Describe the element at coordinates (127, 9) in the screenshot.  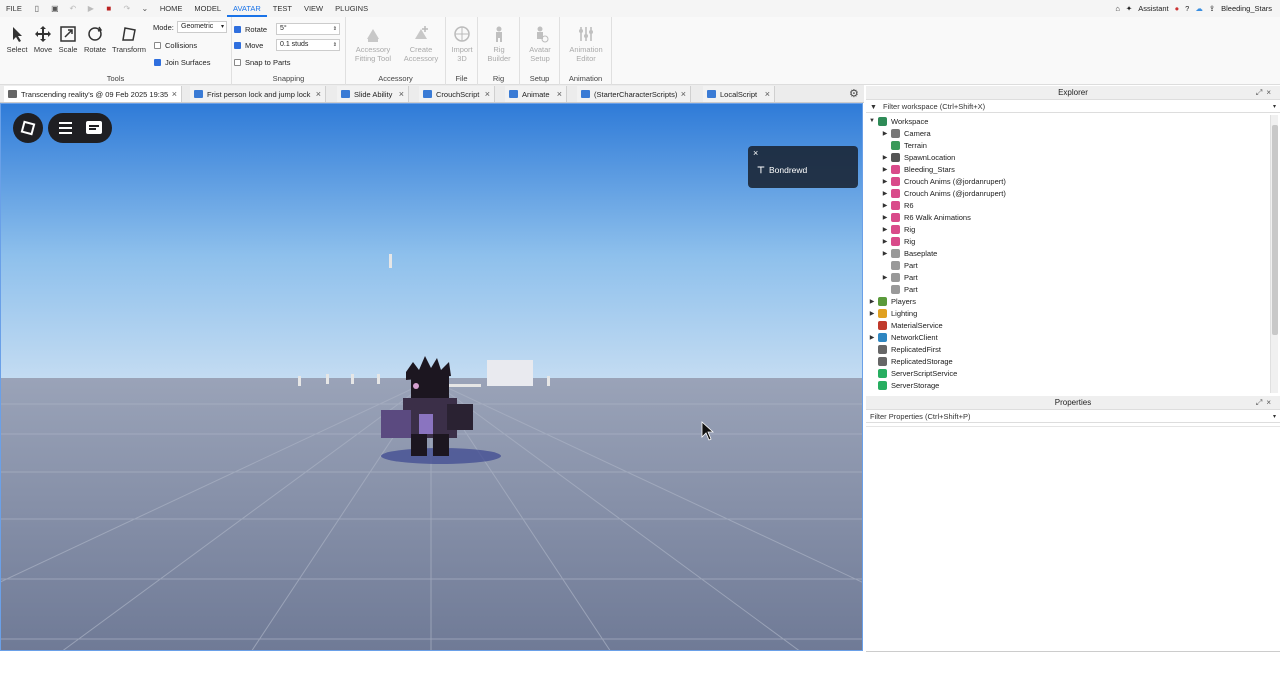
I see `redo-icon: ↷` at that location.